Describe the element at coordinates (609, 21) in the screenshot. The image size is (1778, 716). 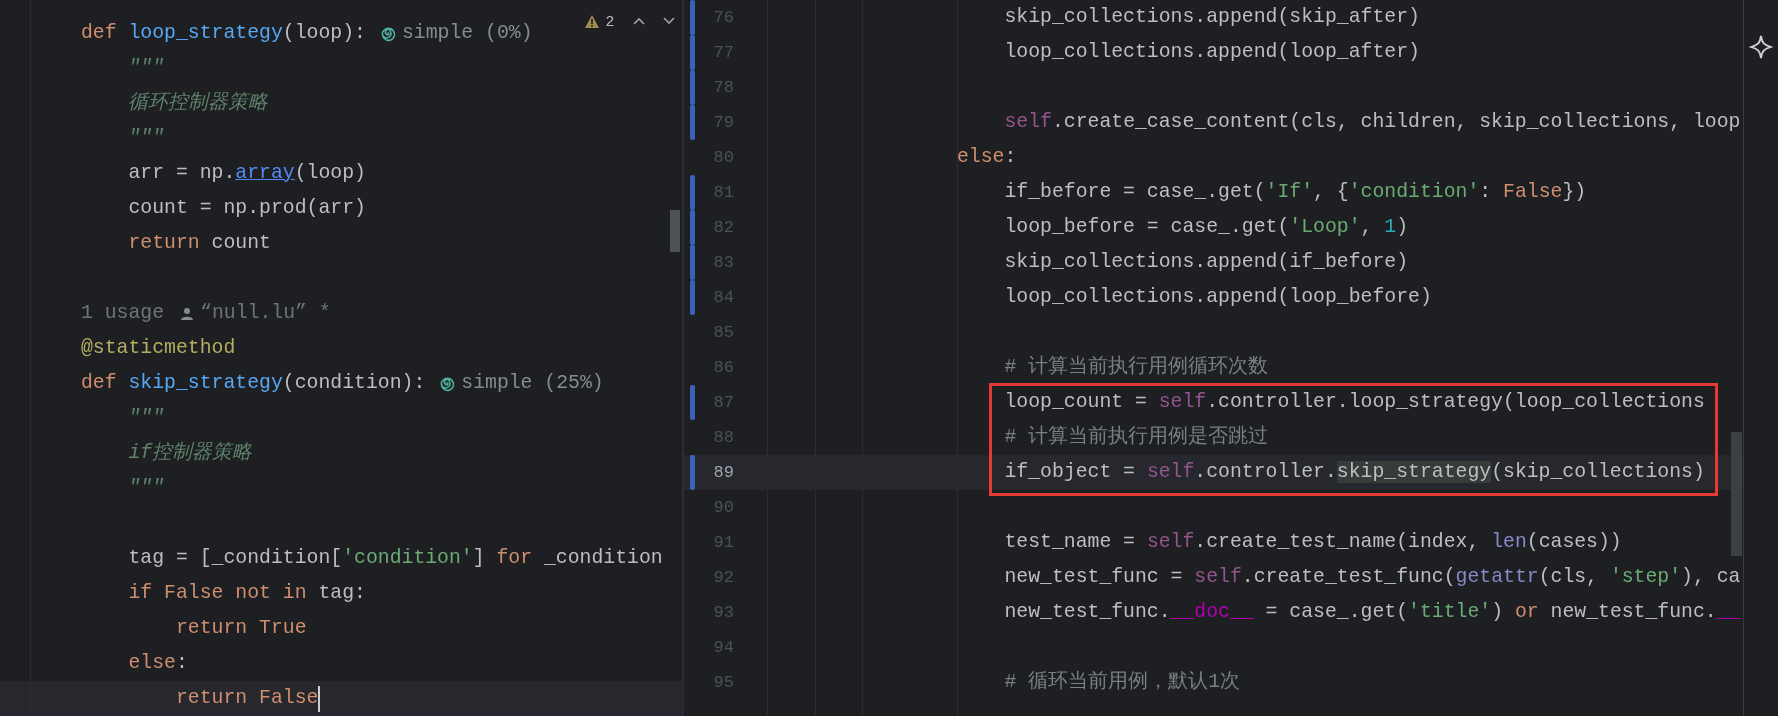
I see `problem-count: 2` at that location.